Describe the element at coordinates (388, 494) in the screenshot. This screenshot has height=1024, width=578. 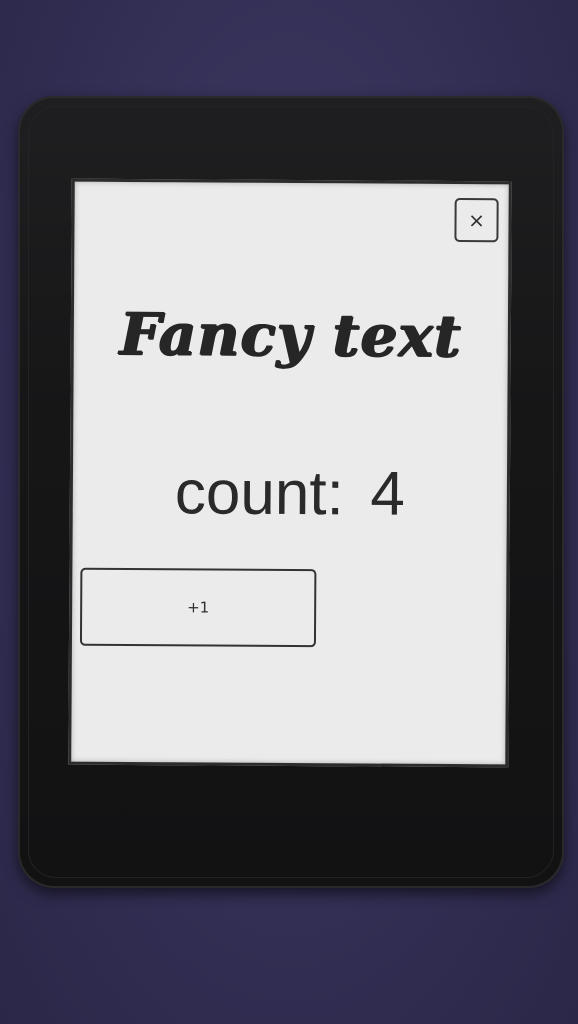
I see `count-value: 4` at that location.